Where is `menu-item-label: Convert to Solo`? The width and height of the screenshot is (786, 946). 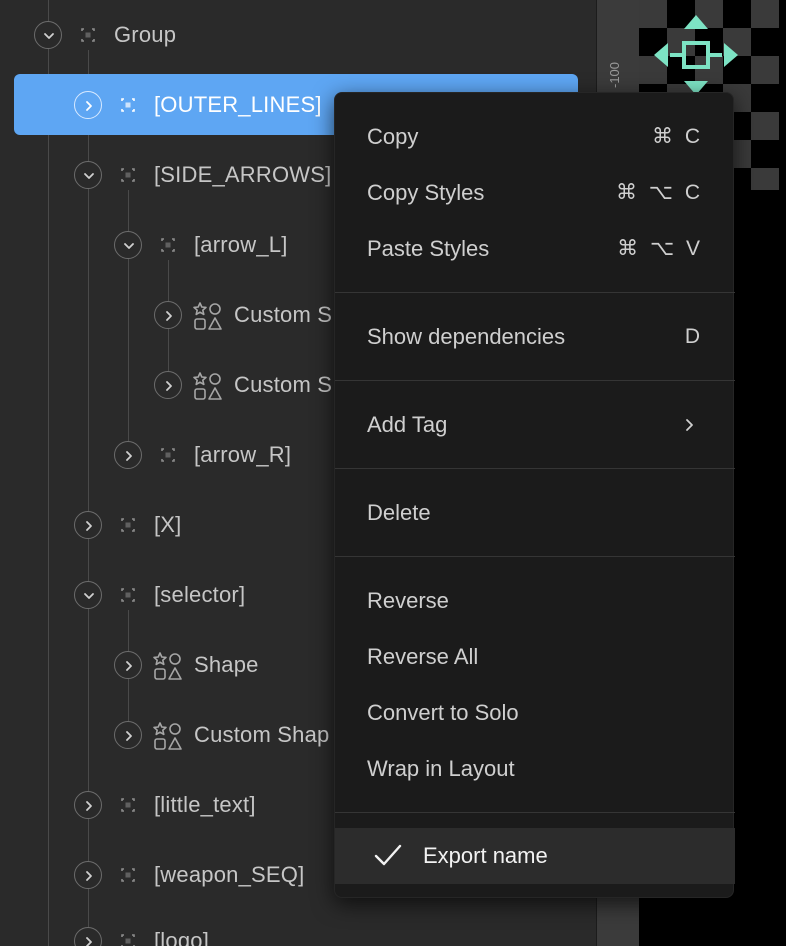
menu-item-label: Convert to Solo is located at coordinates (443, 712).